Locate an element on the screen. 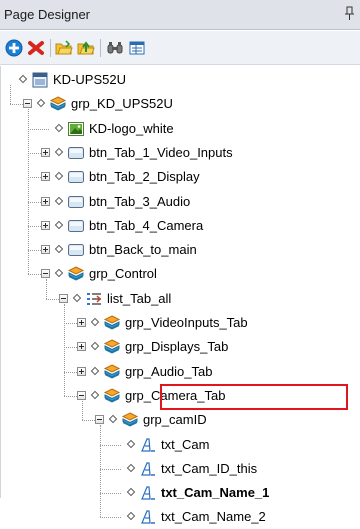 The height and width of the screenshot is (529, 360). tree-node: grp_Control is located at coordinates (180, 274).